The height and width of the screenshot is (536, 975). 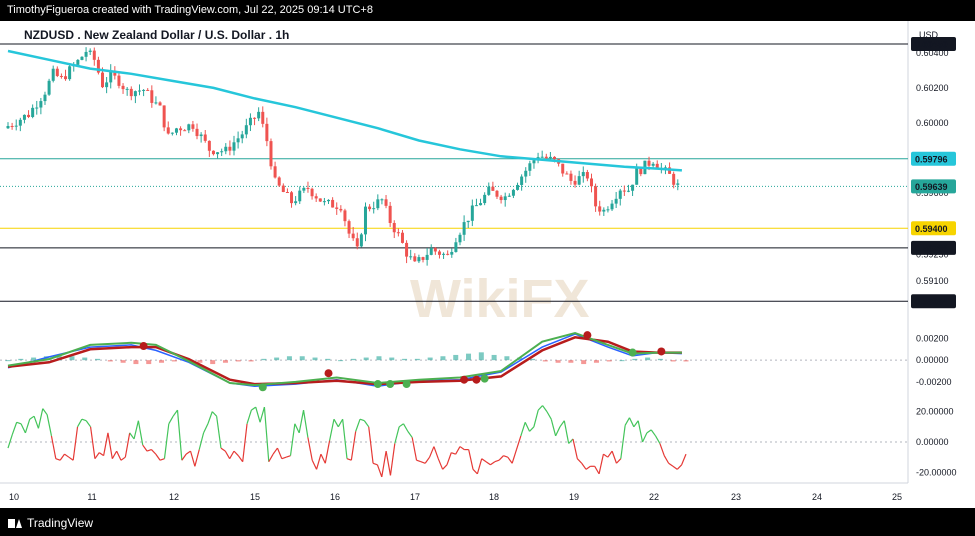 I want to click on price-tick-1: 0.60200, so click(x=932, y=88).